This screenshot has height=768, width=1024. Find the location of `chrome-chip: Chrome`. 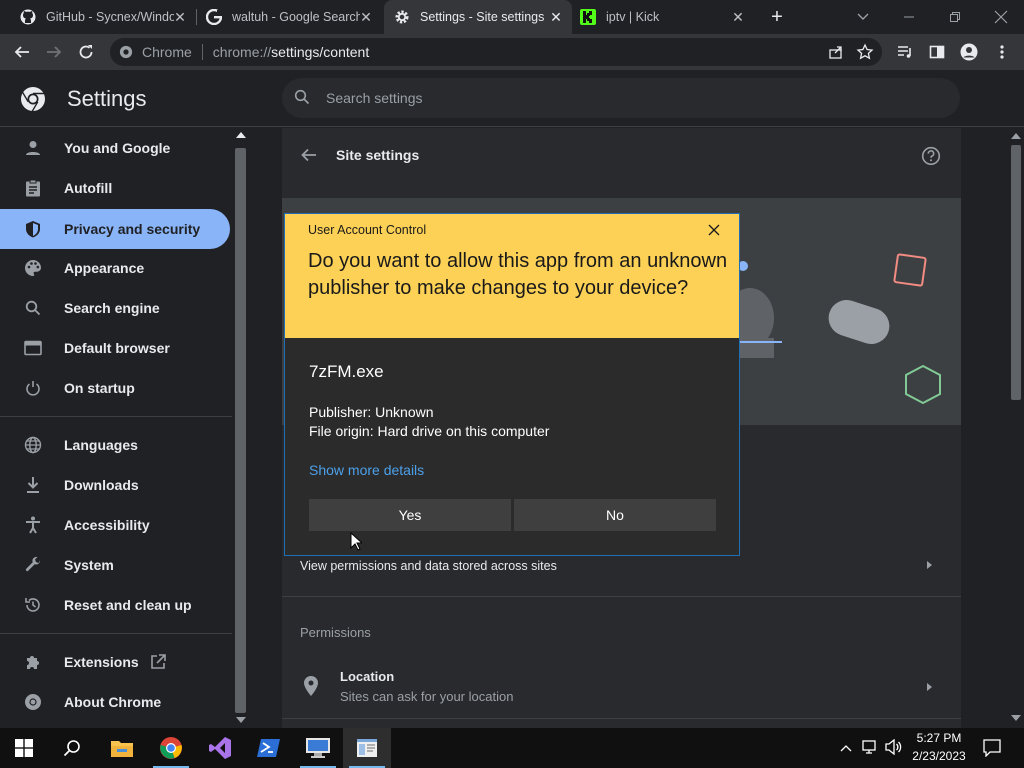

chrome-chip: Chrome is located at coordinates (167, 52).